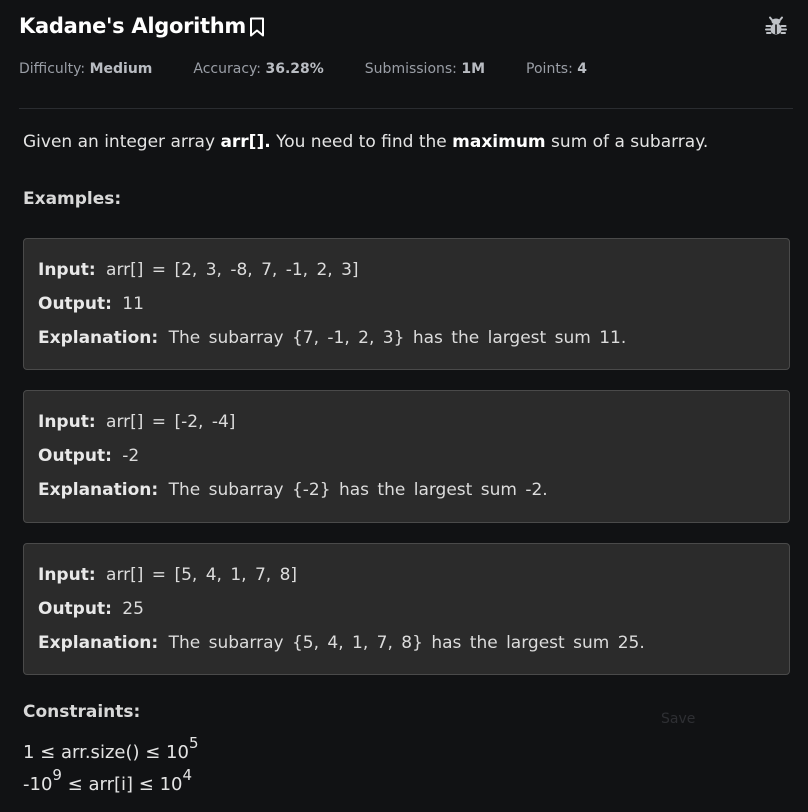  What do you see at coordinates (258, 69) in the screenshot?
I see `accuracy: Accuracy: 36.28%` at bounding box center [258, 69].